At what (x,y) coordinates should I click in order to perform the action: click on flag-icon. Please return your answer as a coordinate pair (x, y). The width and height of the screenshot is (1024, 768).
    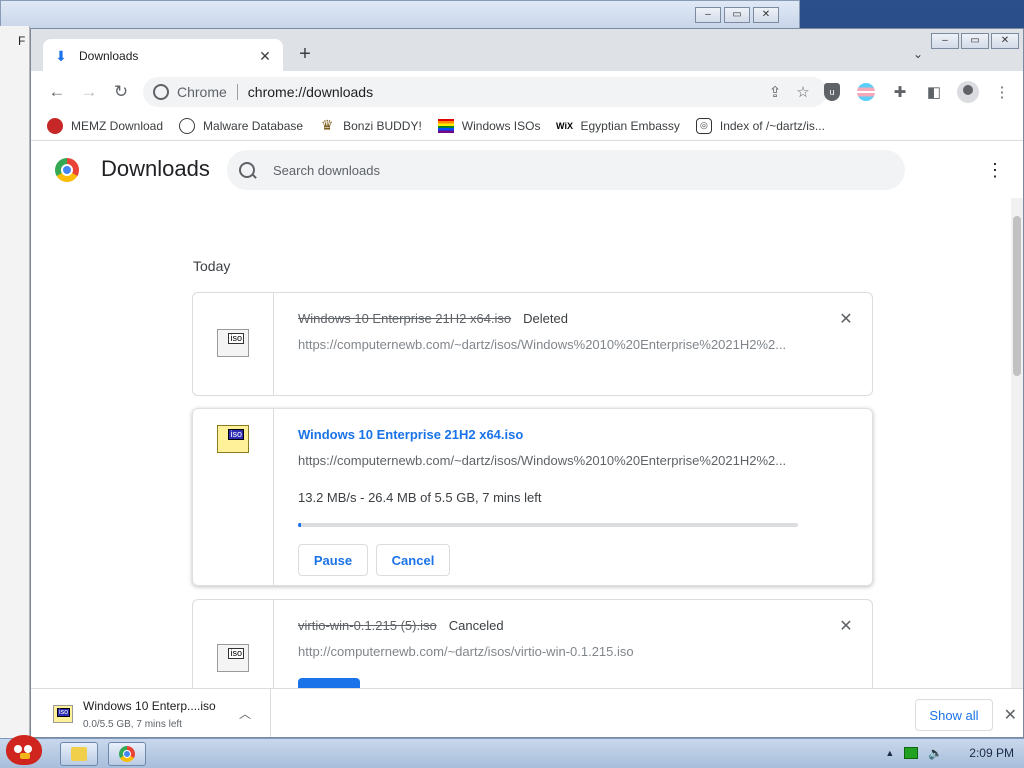
    Looking at the image, I should click on (866, 92).